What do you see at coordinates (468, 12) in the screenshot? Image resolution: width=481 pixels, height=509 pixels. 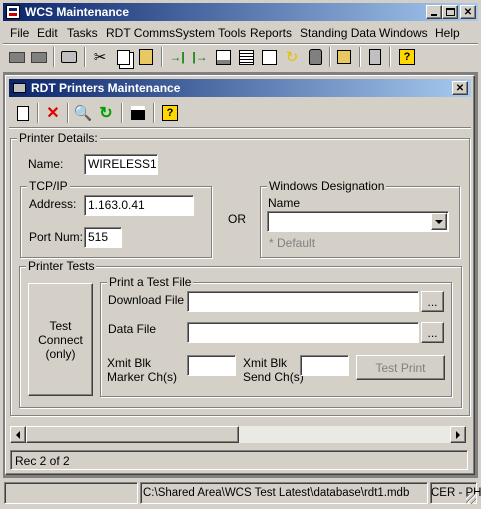 I see `close-button: ✕` at bounding box center [468, 12].